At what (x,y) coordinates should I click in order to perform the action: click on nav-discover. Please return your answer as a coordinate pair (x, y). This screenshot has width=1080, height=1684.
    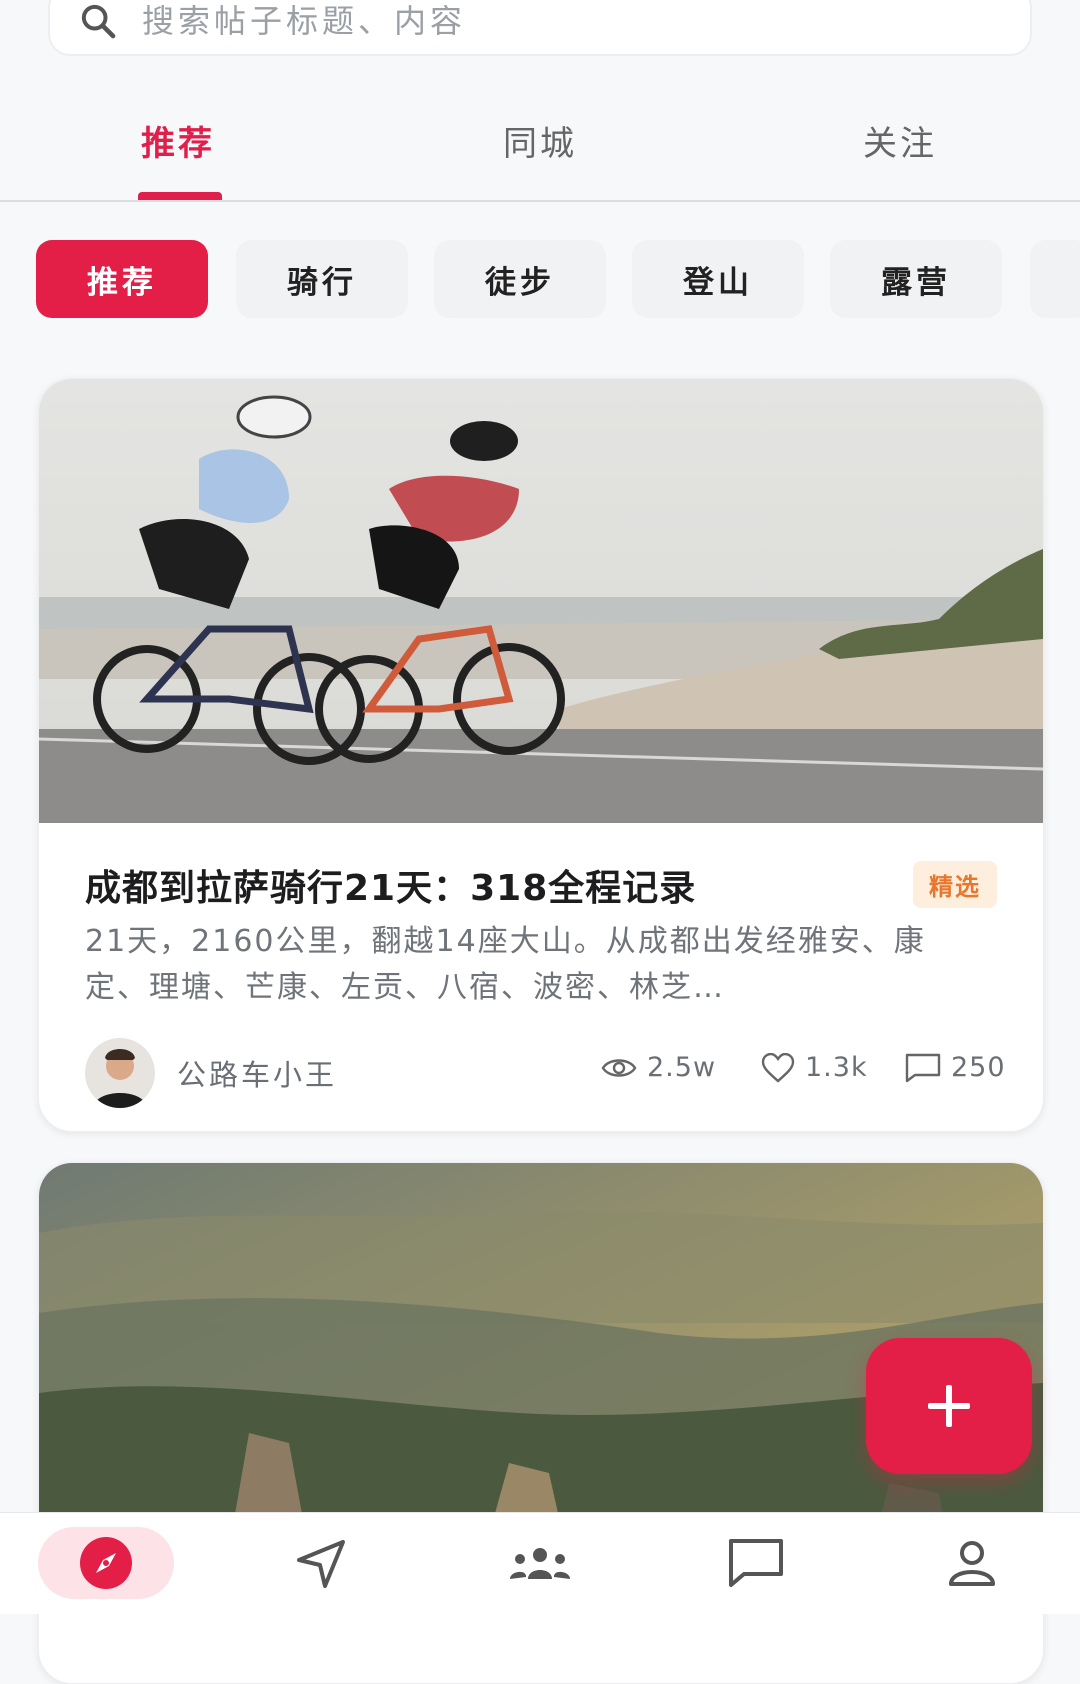
    Looking at the image, I should click on (106, 1563).